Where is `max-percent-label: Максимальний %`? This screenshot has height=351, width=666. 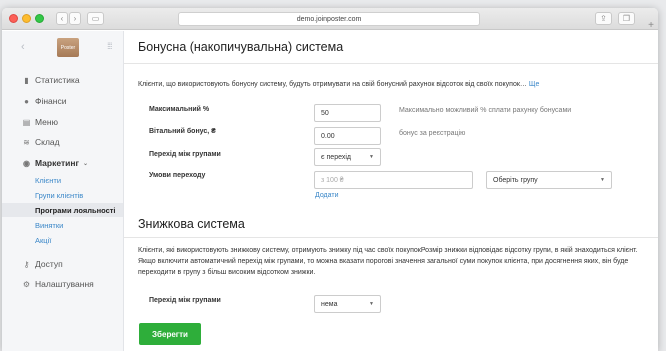 max-percent-label: Максимальний % is located at coordinates (179, 109).